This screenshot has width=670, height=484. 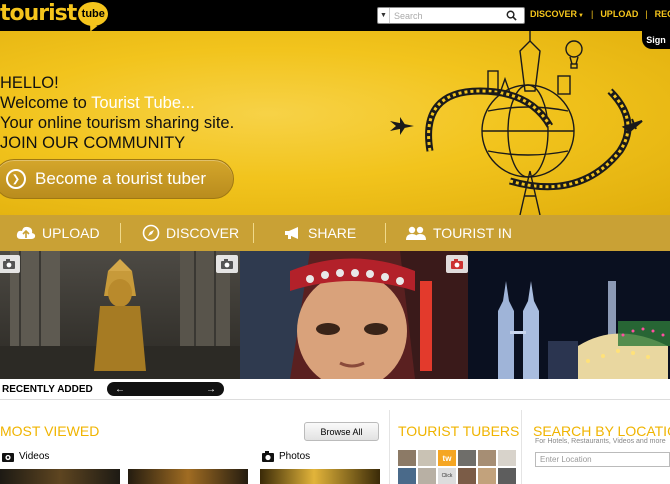 I want to click on nav-discover: DISCOVER▼, so click(x=557, y=14).